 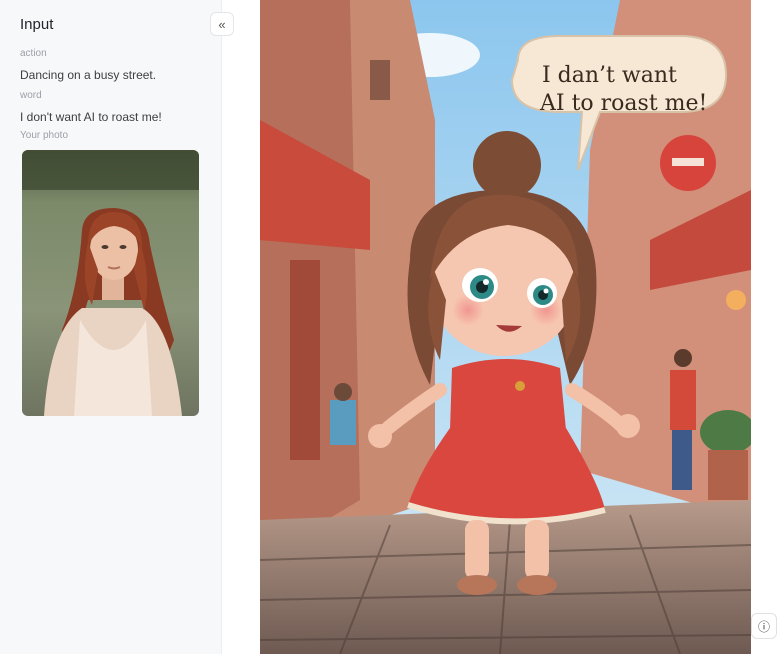 What do you see at coordinates (91, 117) in the screenshot?
I see `word-value: I don't want AI to roast me!` at bounding box center [91, 117].